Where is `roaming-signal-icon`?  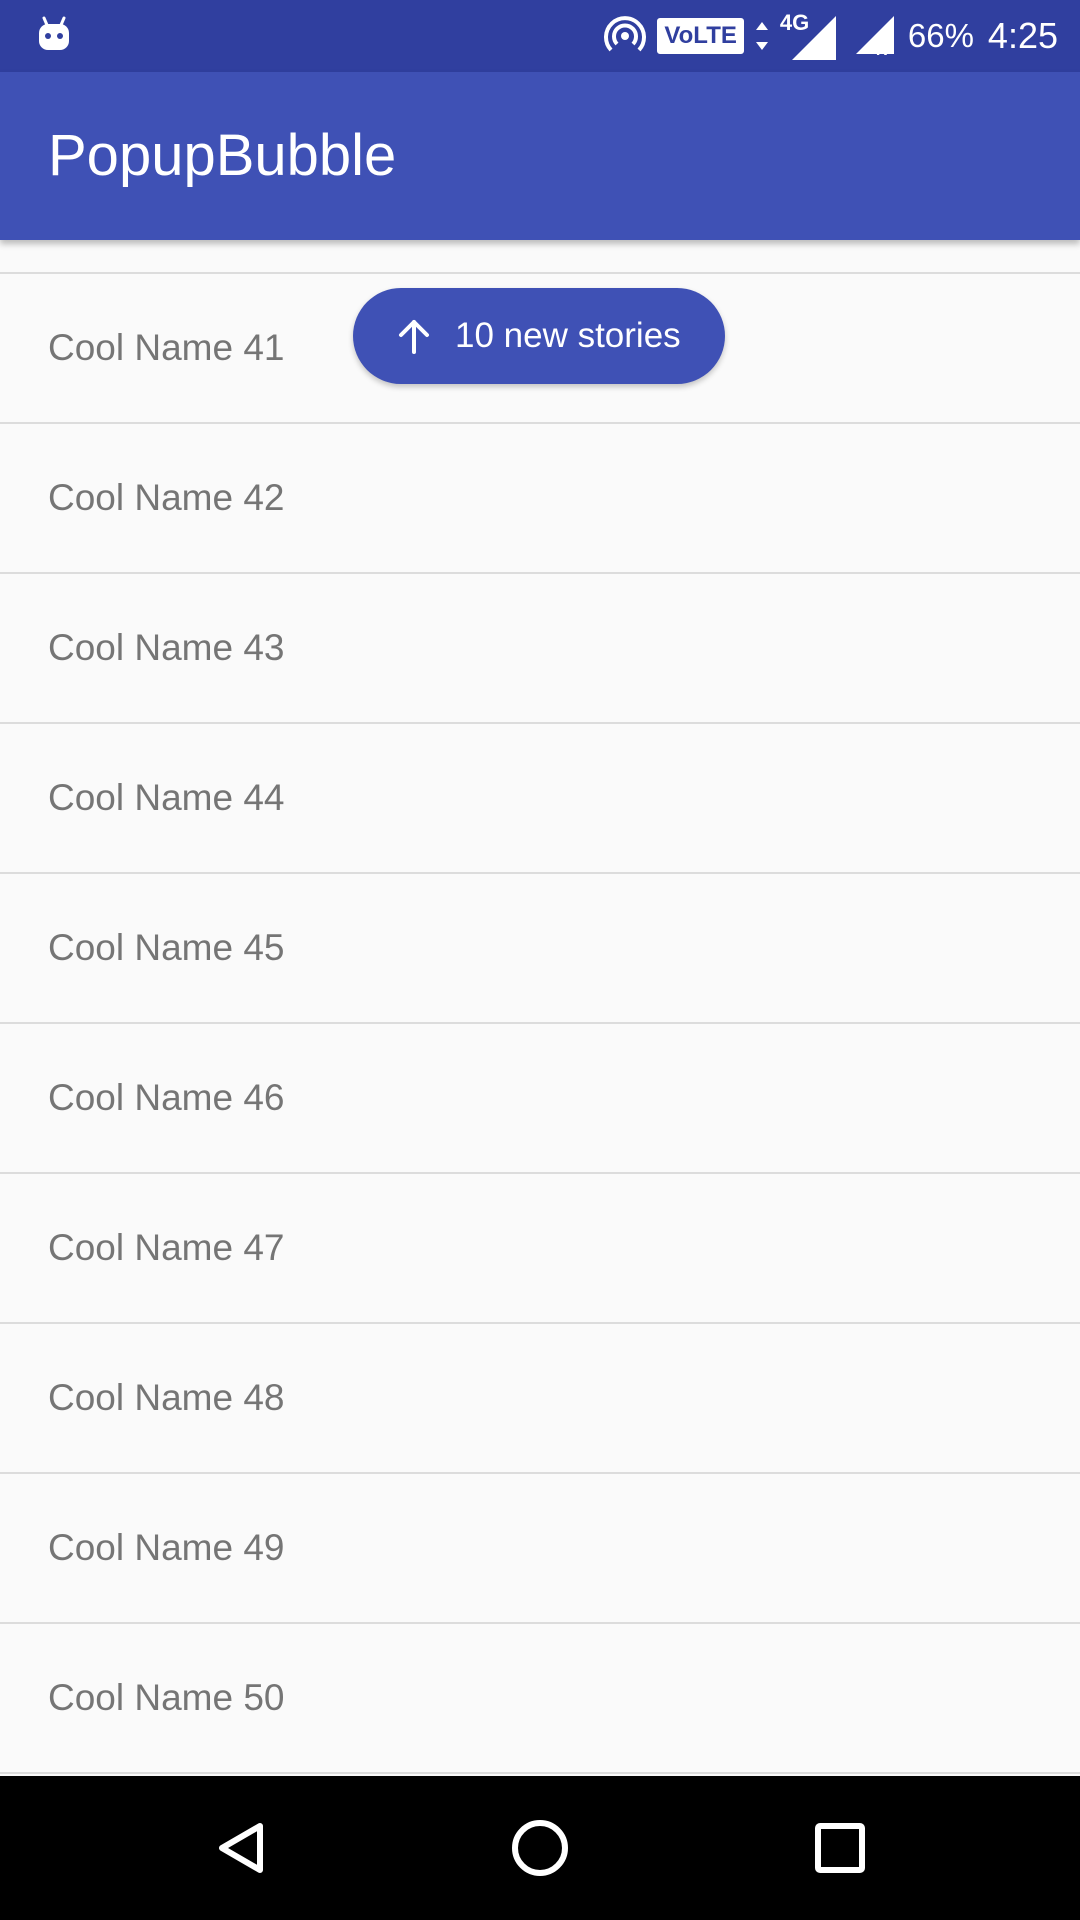
roaming-signal-icon is located at coordinates (874, 35).